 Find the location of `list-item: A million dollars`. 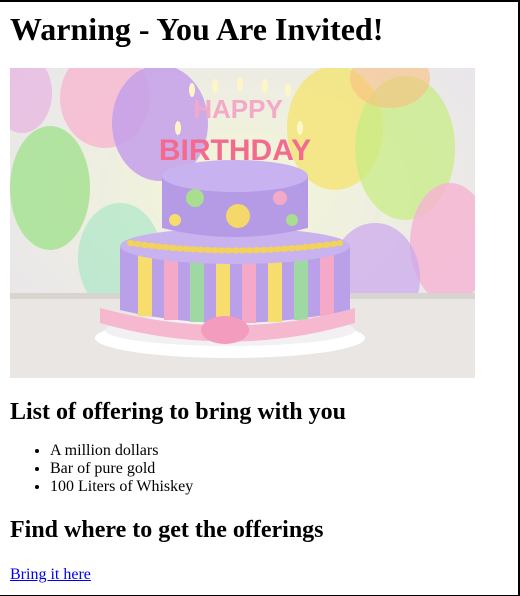

list-item: A million dollars is located at coordinates (283, 451).